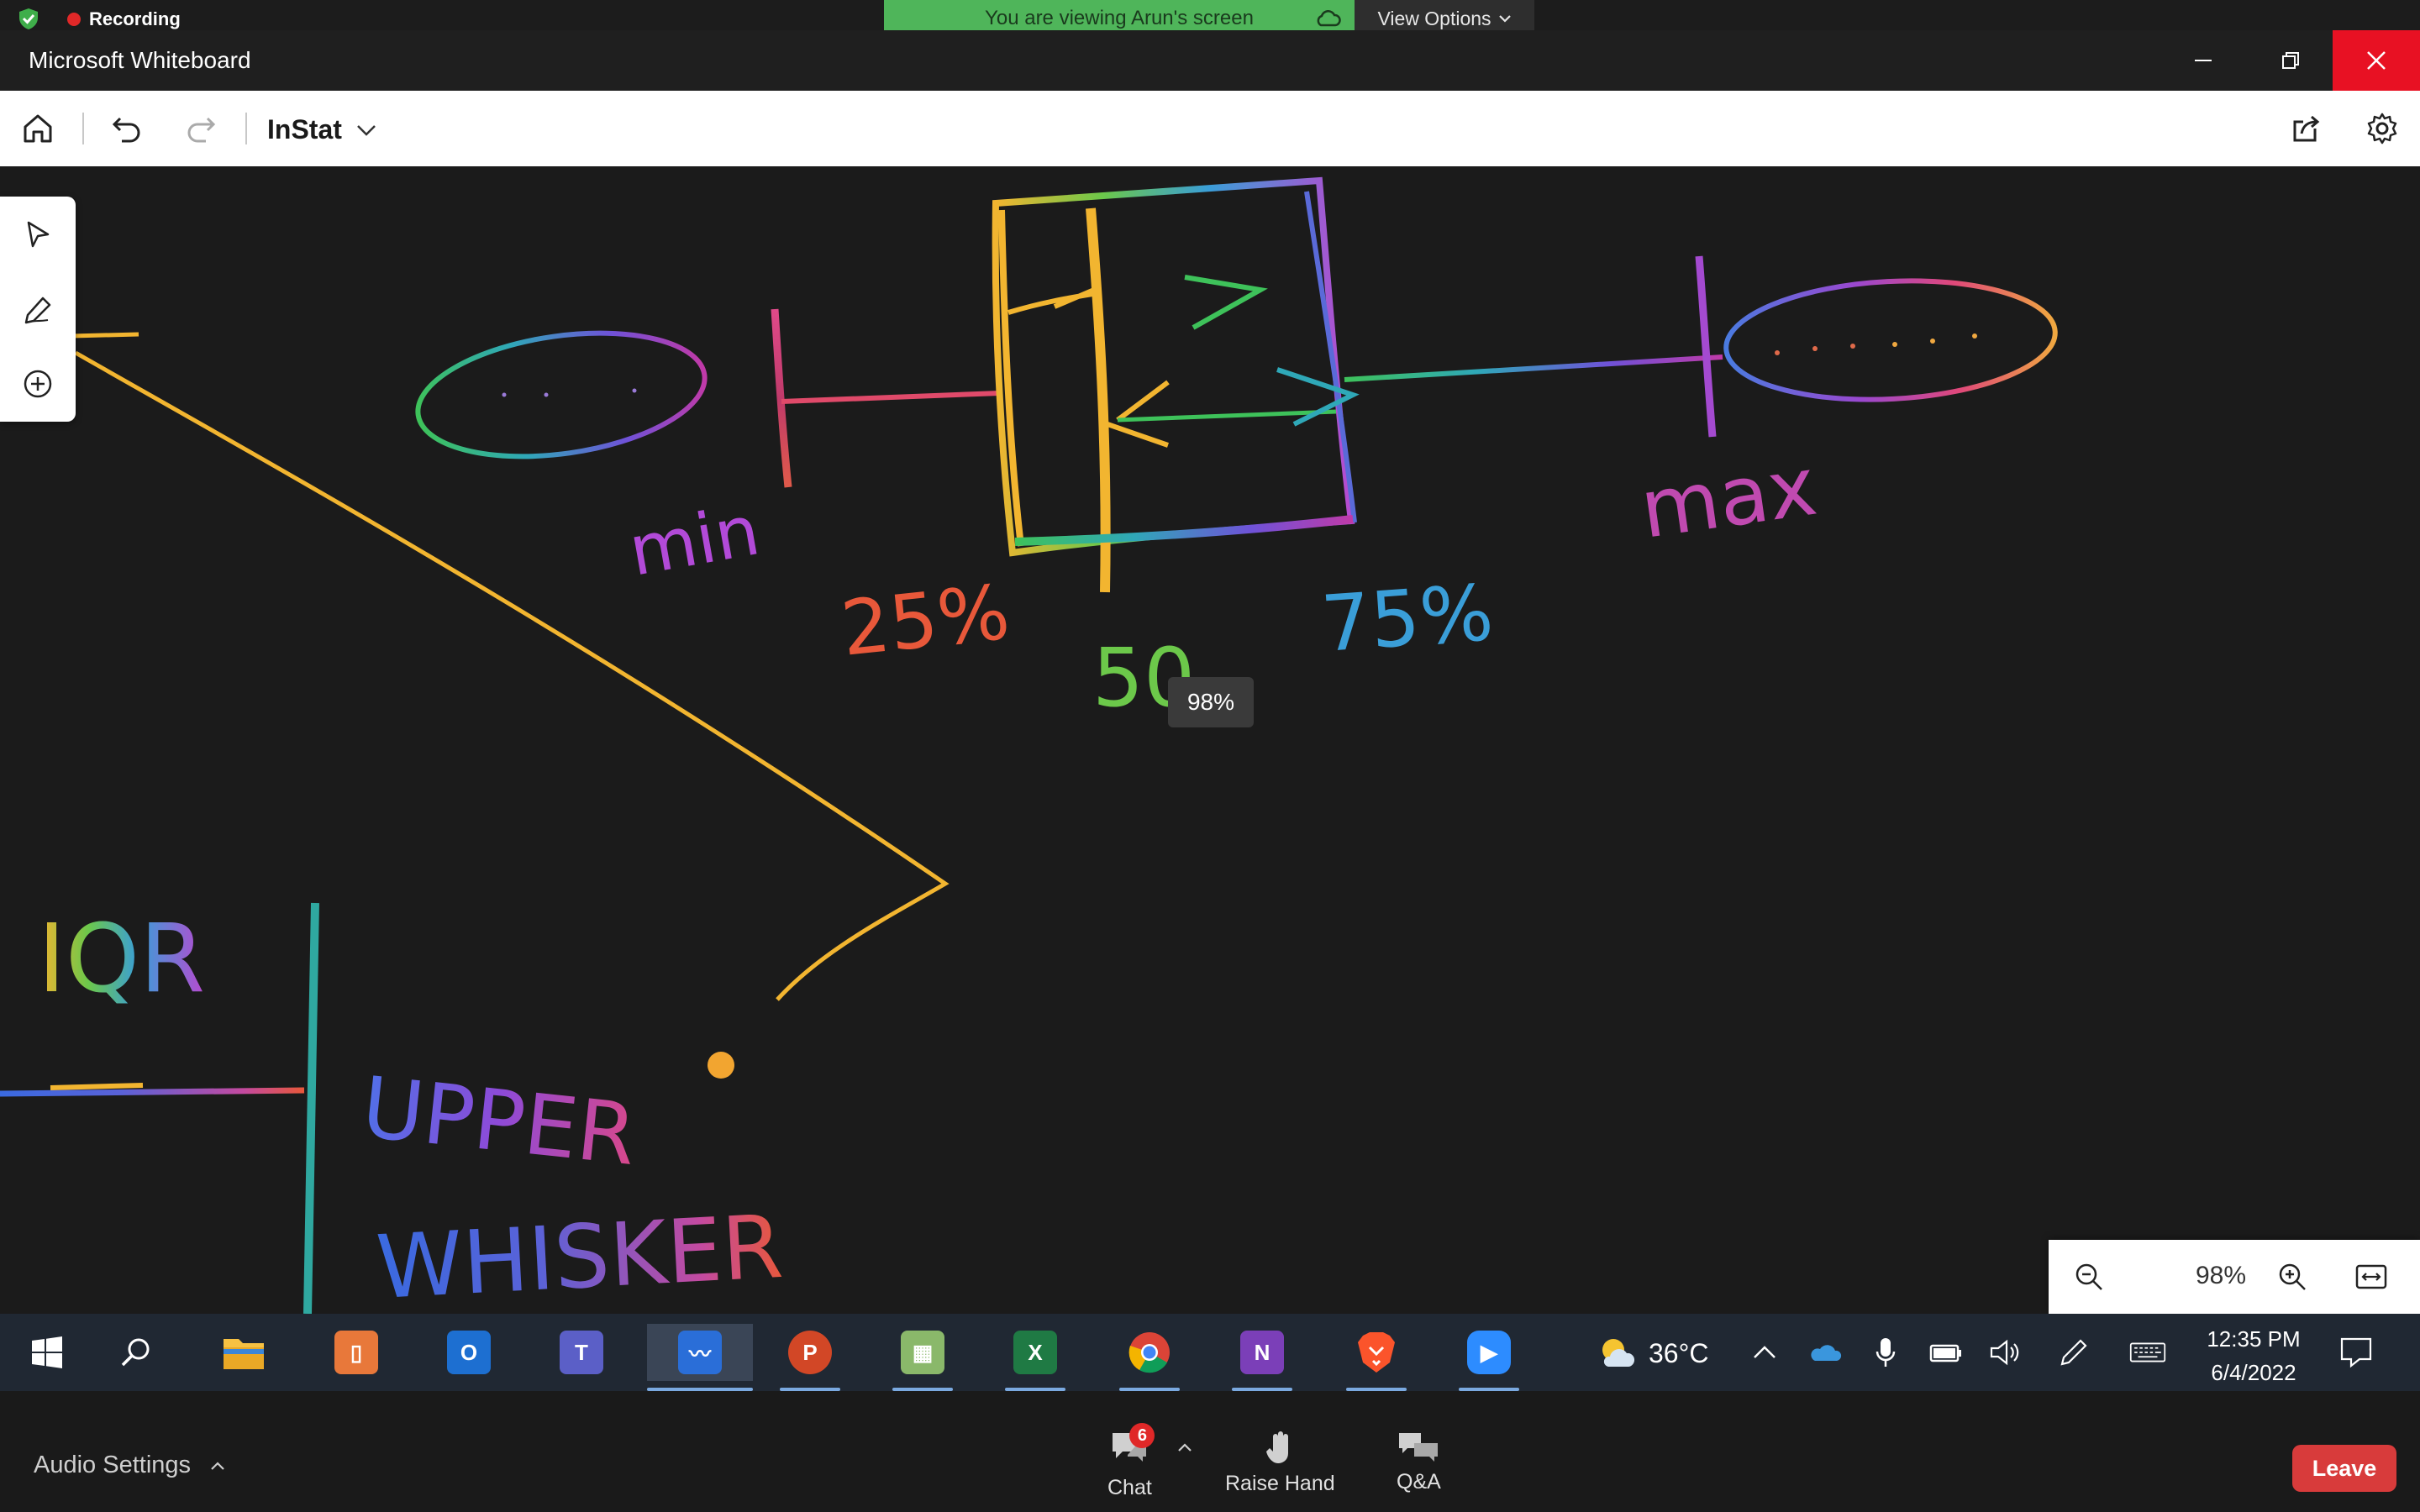  I want to click on whiteboard-icon: 〰, so click(700, 1352).